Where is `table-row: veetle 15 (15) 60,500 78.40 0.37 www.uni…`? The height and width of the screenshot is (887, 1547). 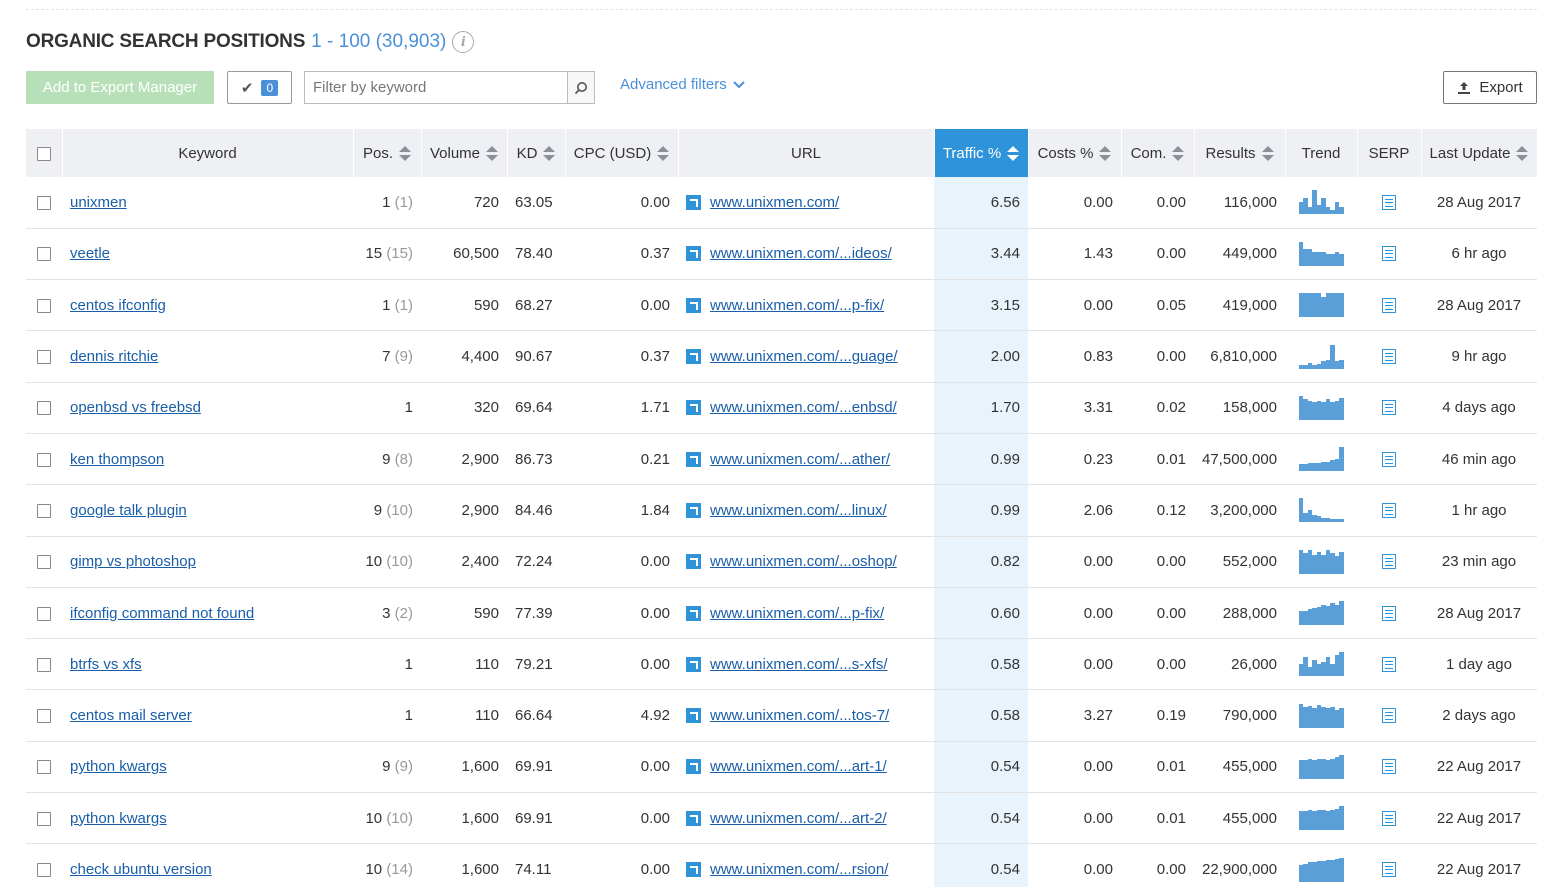 table-row: veetle 15 (15) 60,500 78.40 0.37 www.uni… is located at coordinates (781, 254).